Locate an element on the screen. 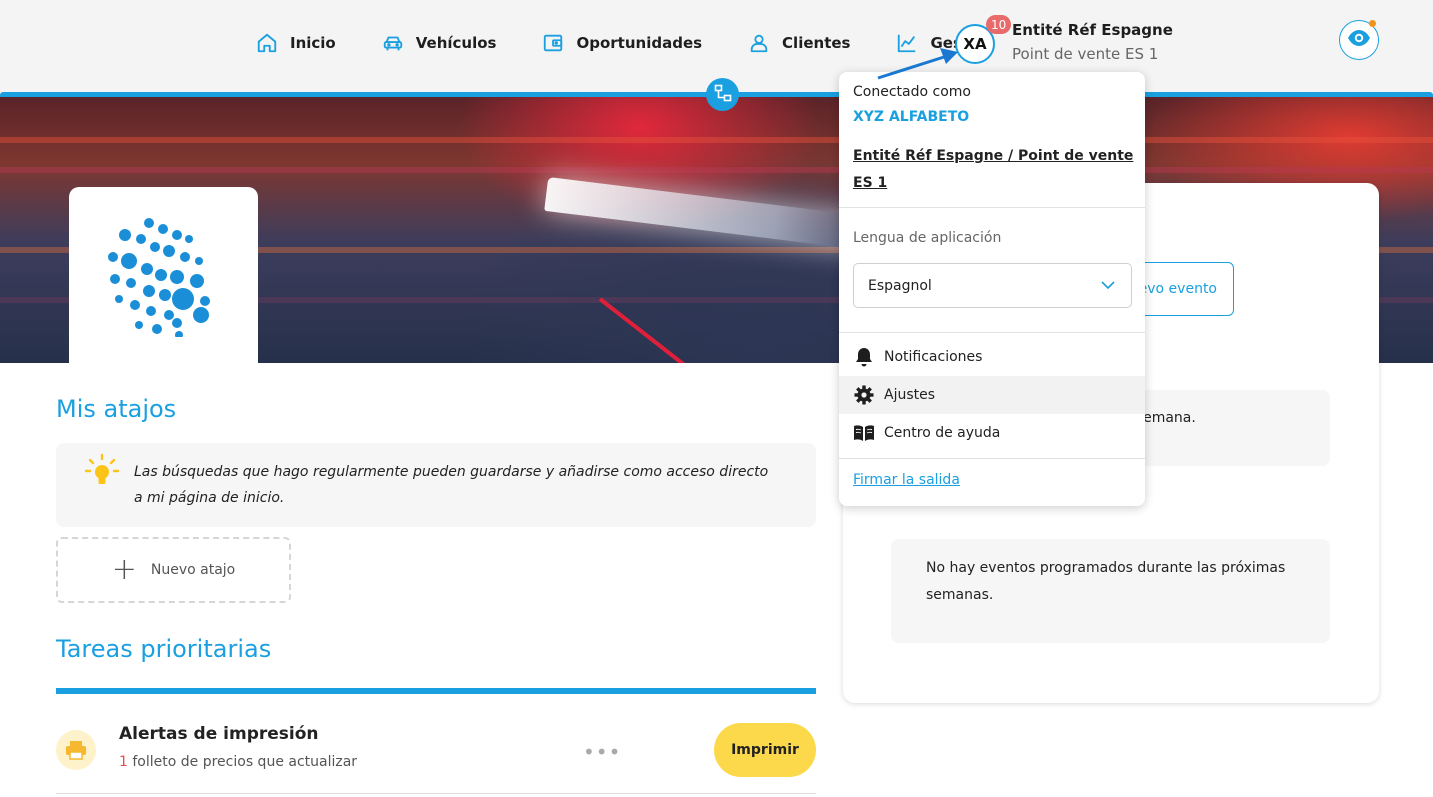 This screenshot has width=1433, height=797. nav-item-clientes: Clientes is located at coordinates (799, 43).